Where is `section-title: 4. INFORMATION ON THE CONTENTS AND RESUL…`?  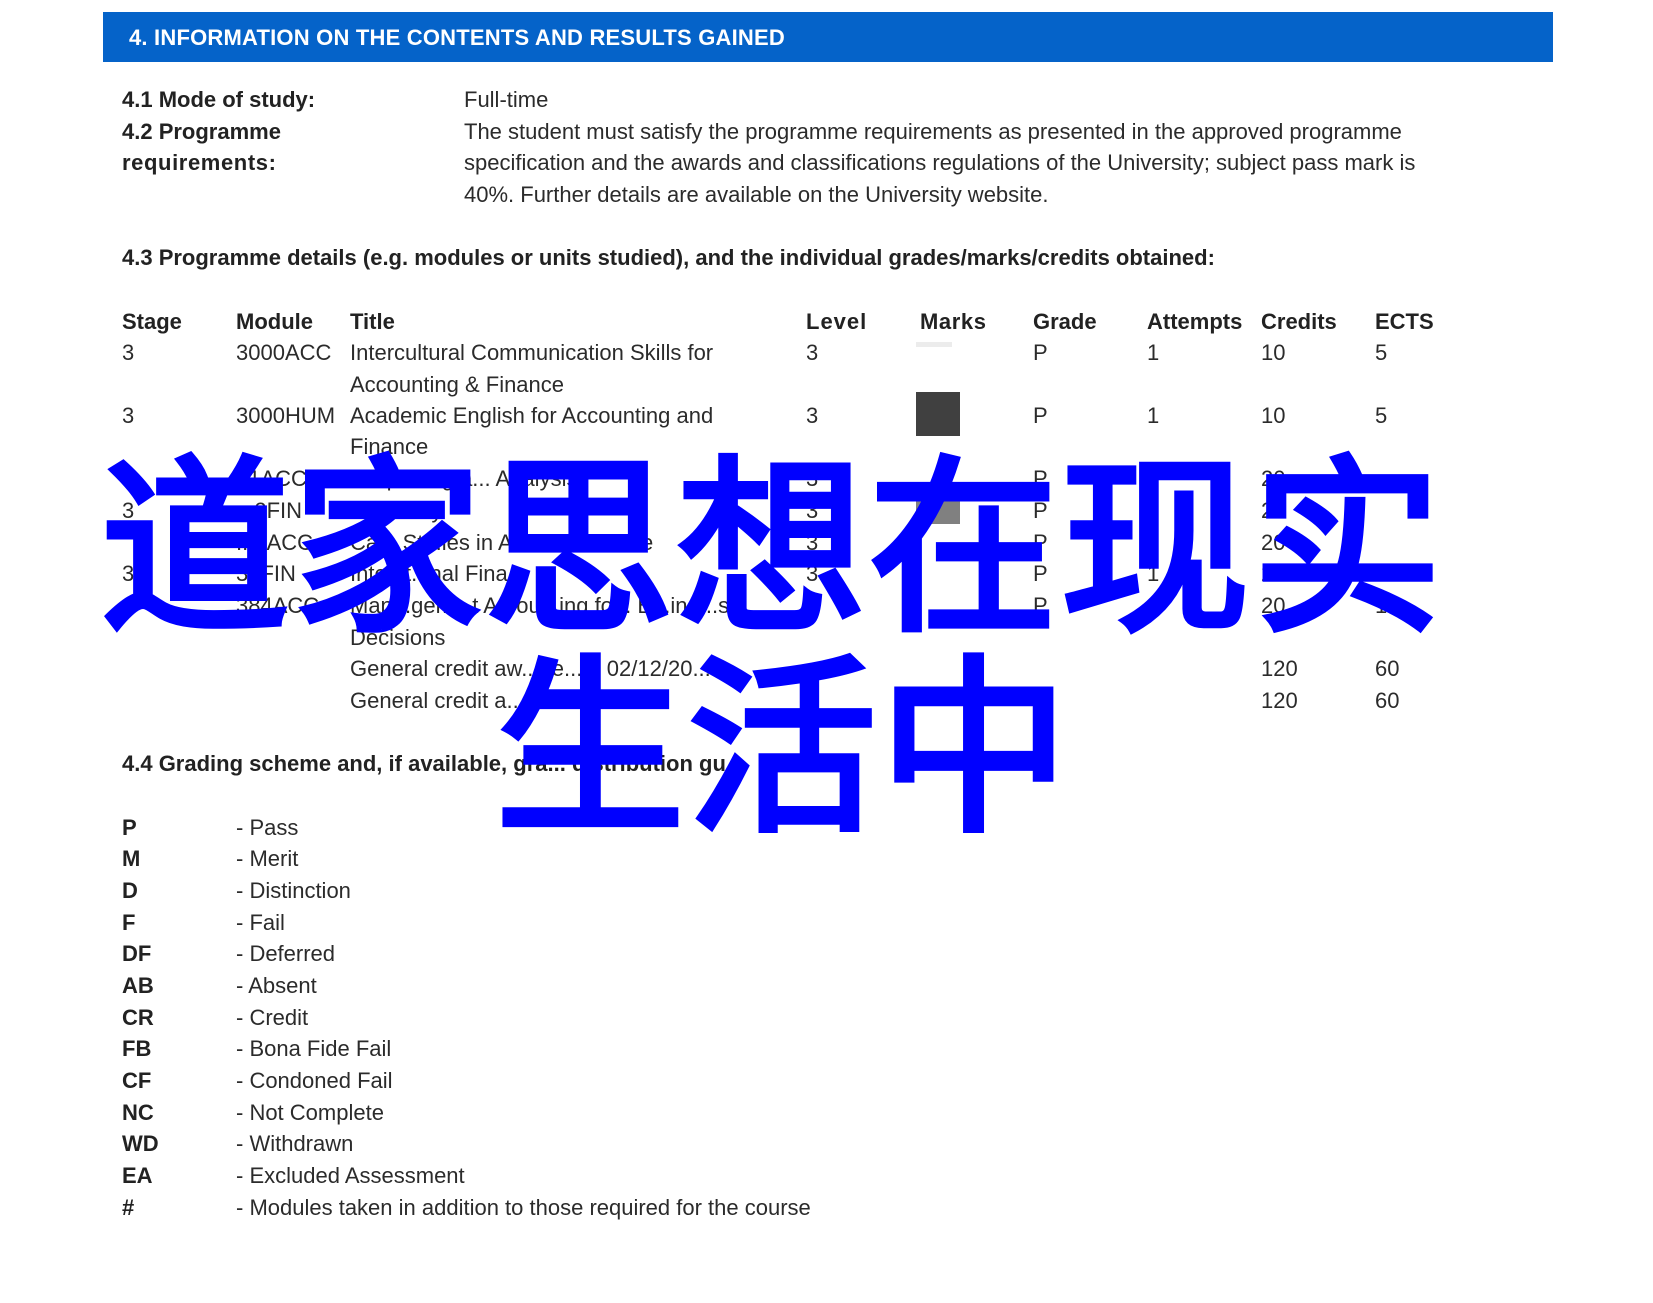
section-title: 4. INFORMATION ON THE CONTENTS AND RESUL… is located at coordinates (457, 37).